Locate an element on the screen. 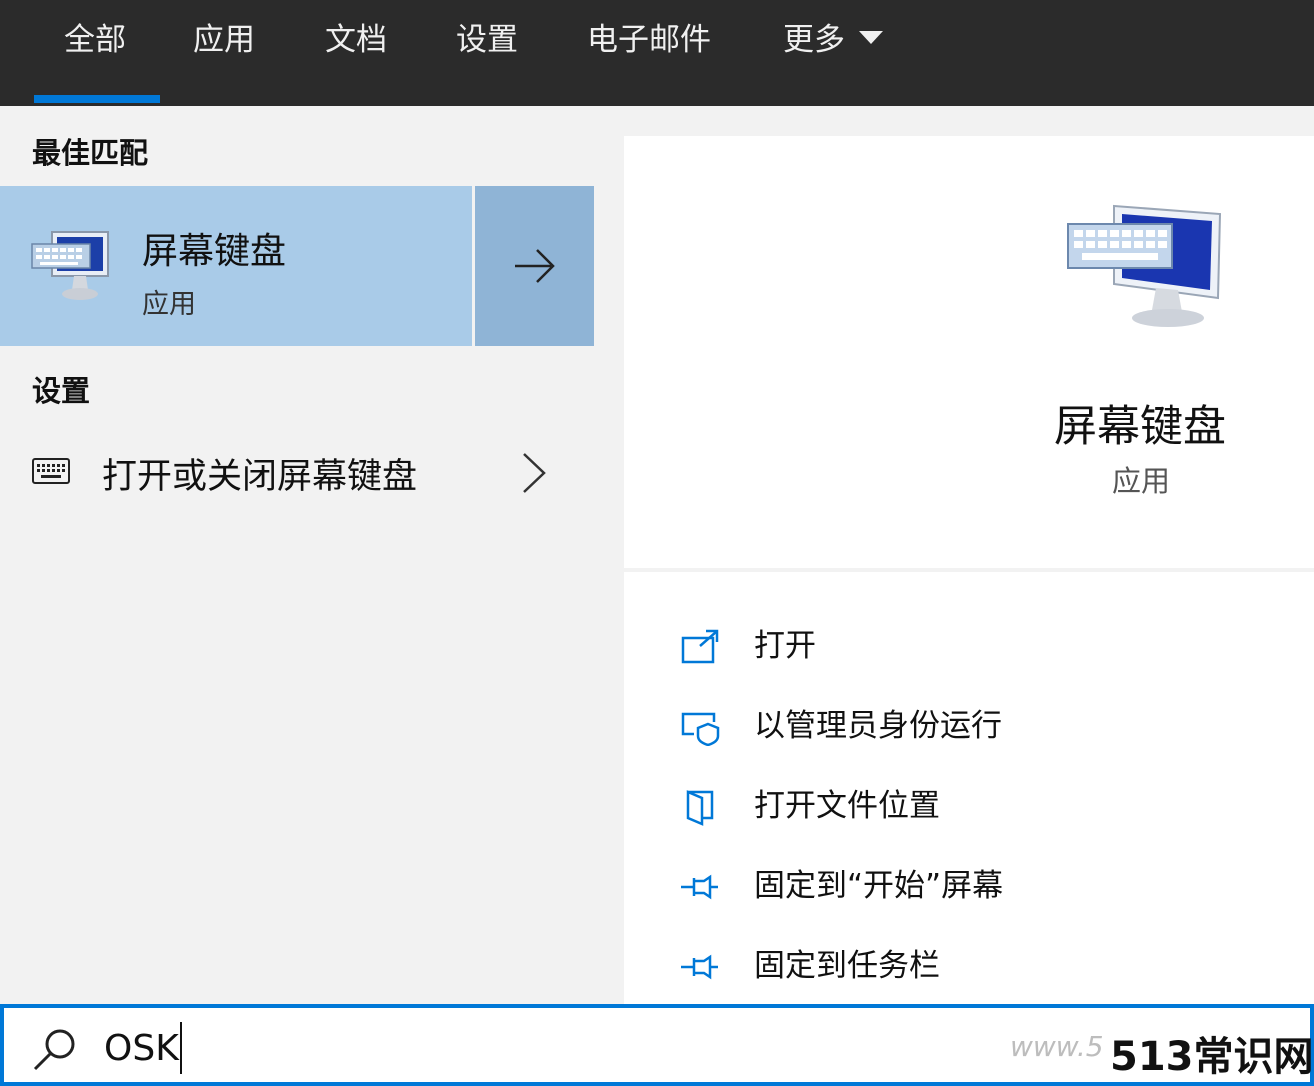 The width and height of the screenshot is (1314, 1086). tab-more: 更多 is located at coordinates (833, 40).